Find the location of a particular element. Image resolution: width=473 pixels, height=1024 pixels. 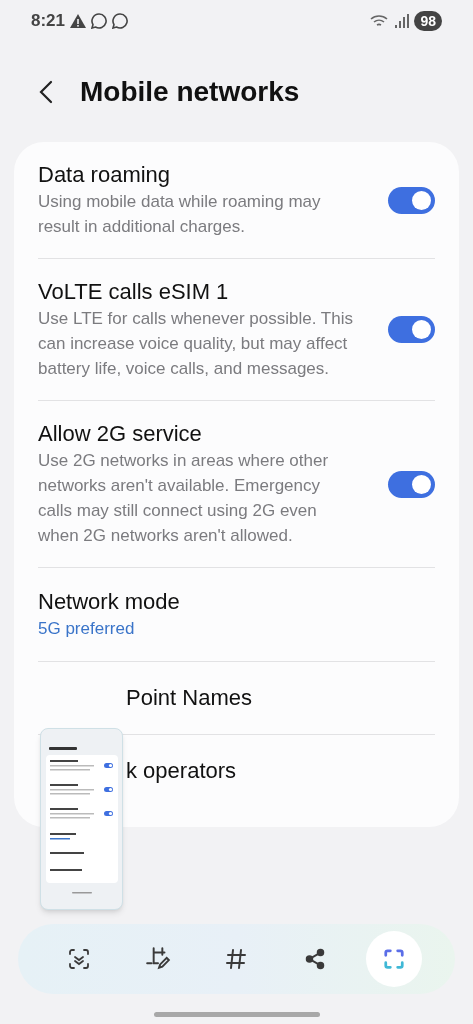

setting-title: k operators is located at coordinates (182, 771).